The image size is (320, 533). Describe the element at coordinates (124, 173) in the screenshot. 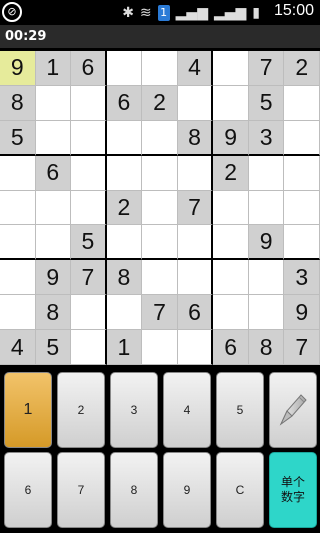

I see `sudoku-cell-r4-c4` at that location.